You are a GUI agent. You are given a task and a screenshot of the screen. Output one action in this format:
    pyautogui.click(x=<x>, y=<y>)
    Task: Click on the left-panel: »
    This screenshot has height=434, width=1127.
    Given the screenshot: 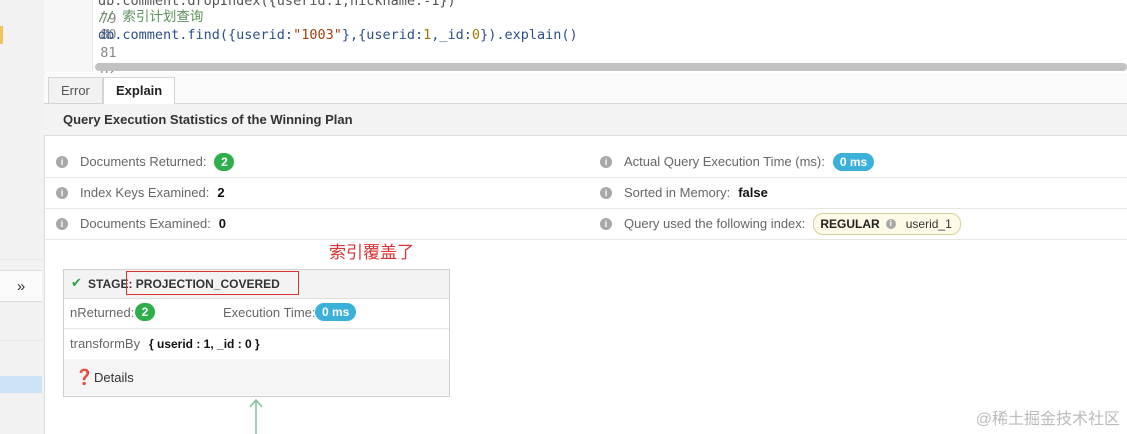 What is the action you would take?
    pyautogui.click(x=22, y=217)
    